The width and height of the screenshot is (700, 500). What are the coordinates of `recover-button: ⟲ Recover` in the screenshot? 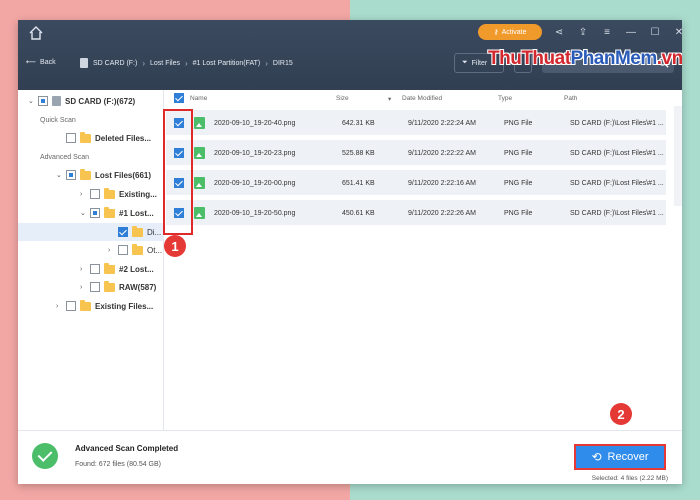 It's located at (620, 457).